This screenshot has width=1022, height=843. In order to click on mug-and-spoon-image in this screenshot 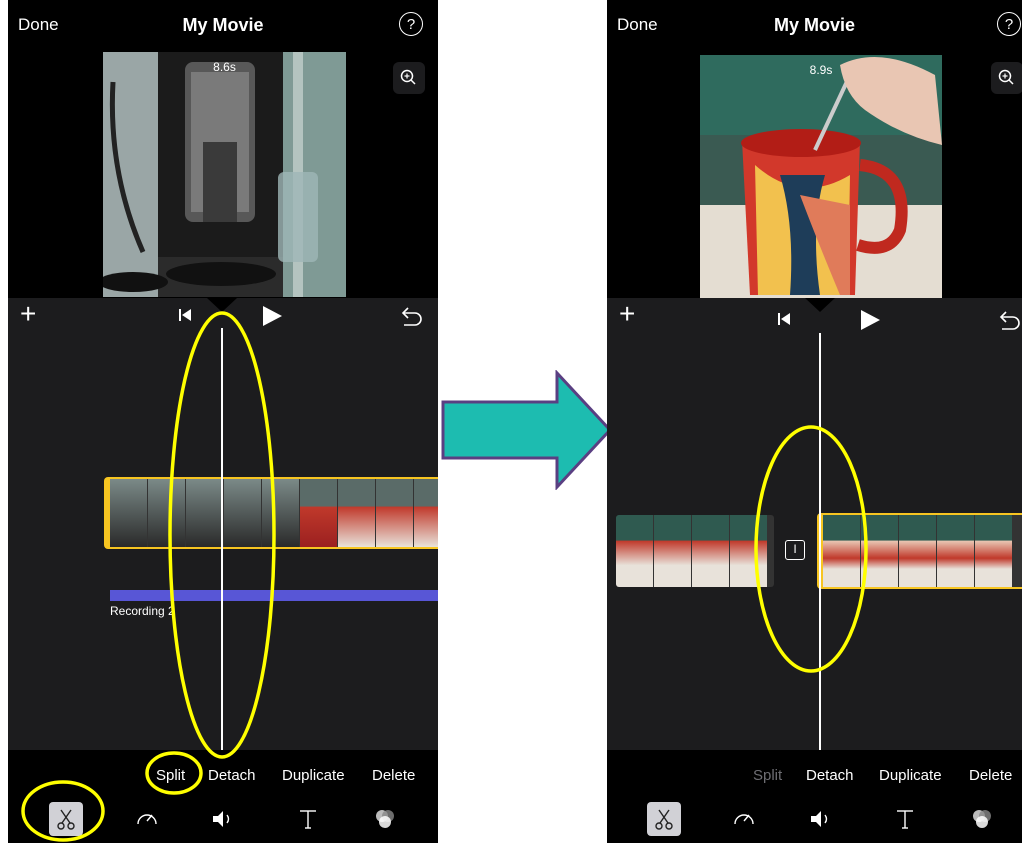, I will do `click(821, 176)`.